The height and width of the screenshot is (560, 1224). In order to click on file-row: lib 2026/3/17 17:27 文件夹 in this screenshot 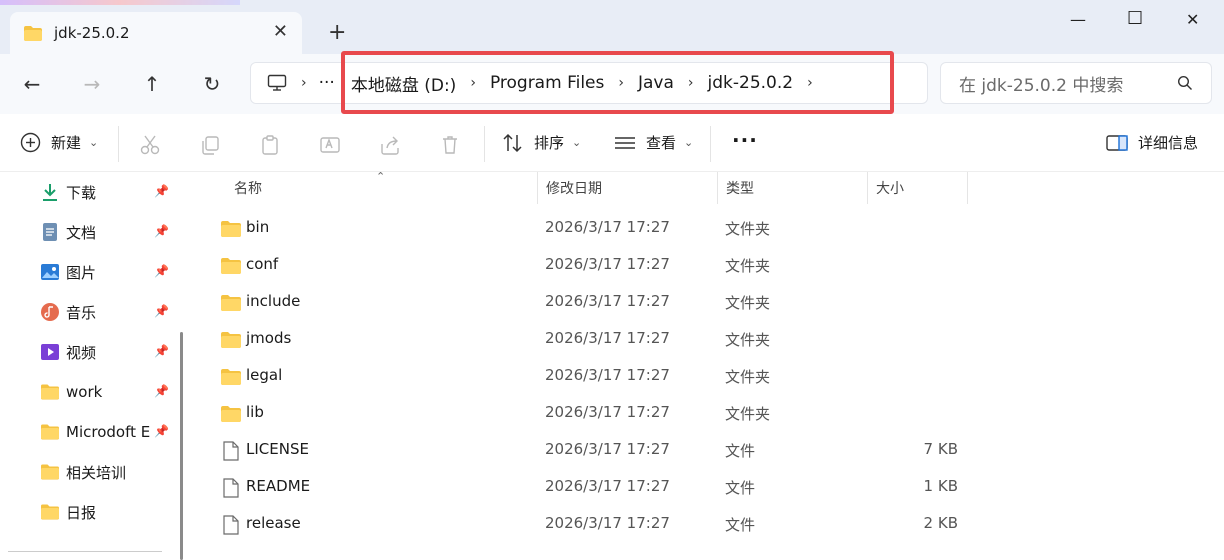, I will do `click(600, 413)`.